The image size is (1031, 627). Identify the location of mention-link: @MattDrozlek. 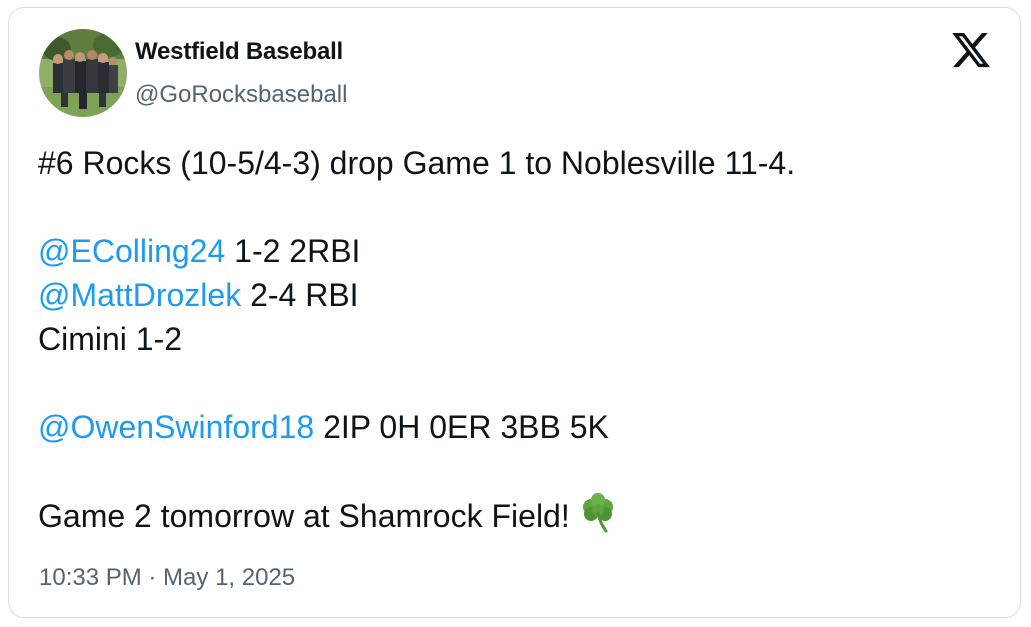
(139, 295).